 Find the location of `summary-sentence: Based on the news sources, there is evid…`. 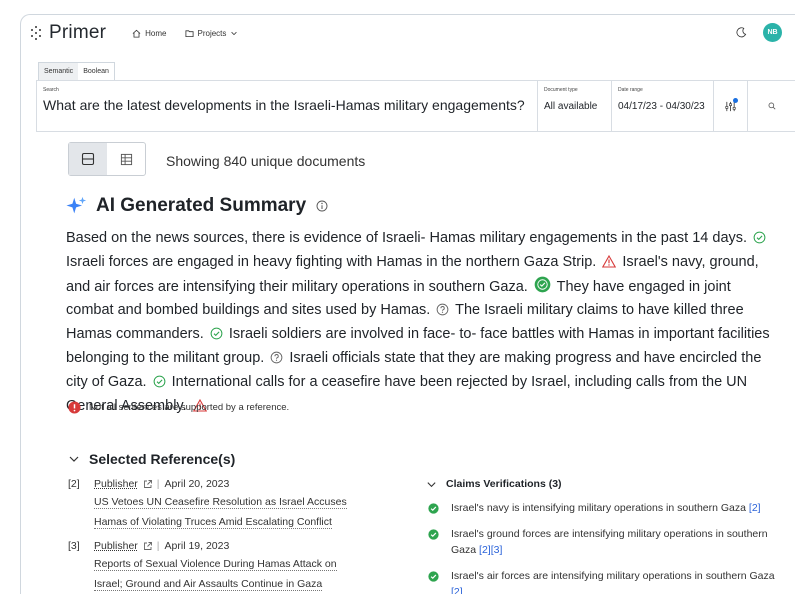

summary-sentence: Based on the news sources, there is evid… is located at coordinates (407, 238).